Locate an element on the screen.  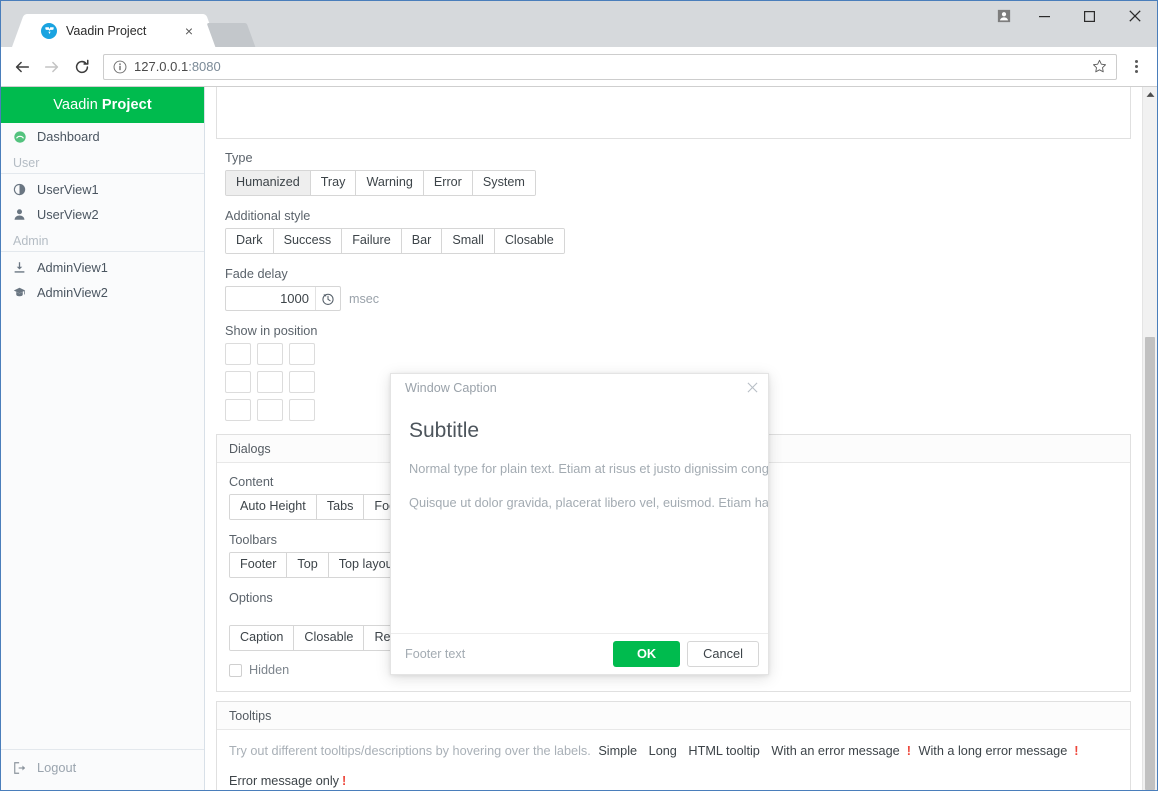
position-cell-bottom-center is located at coordinates (270, 410).